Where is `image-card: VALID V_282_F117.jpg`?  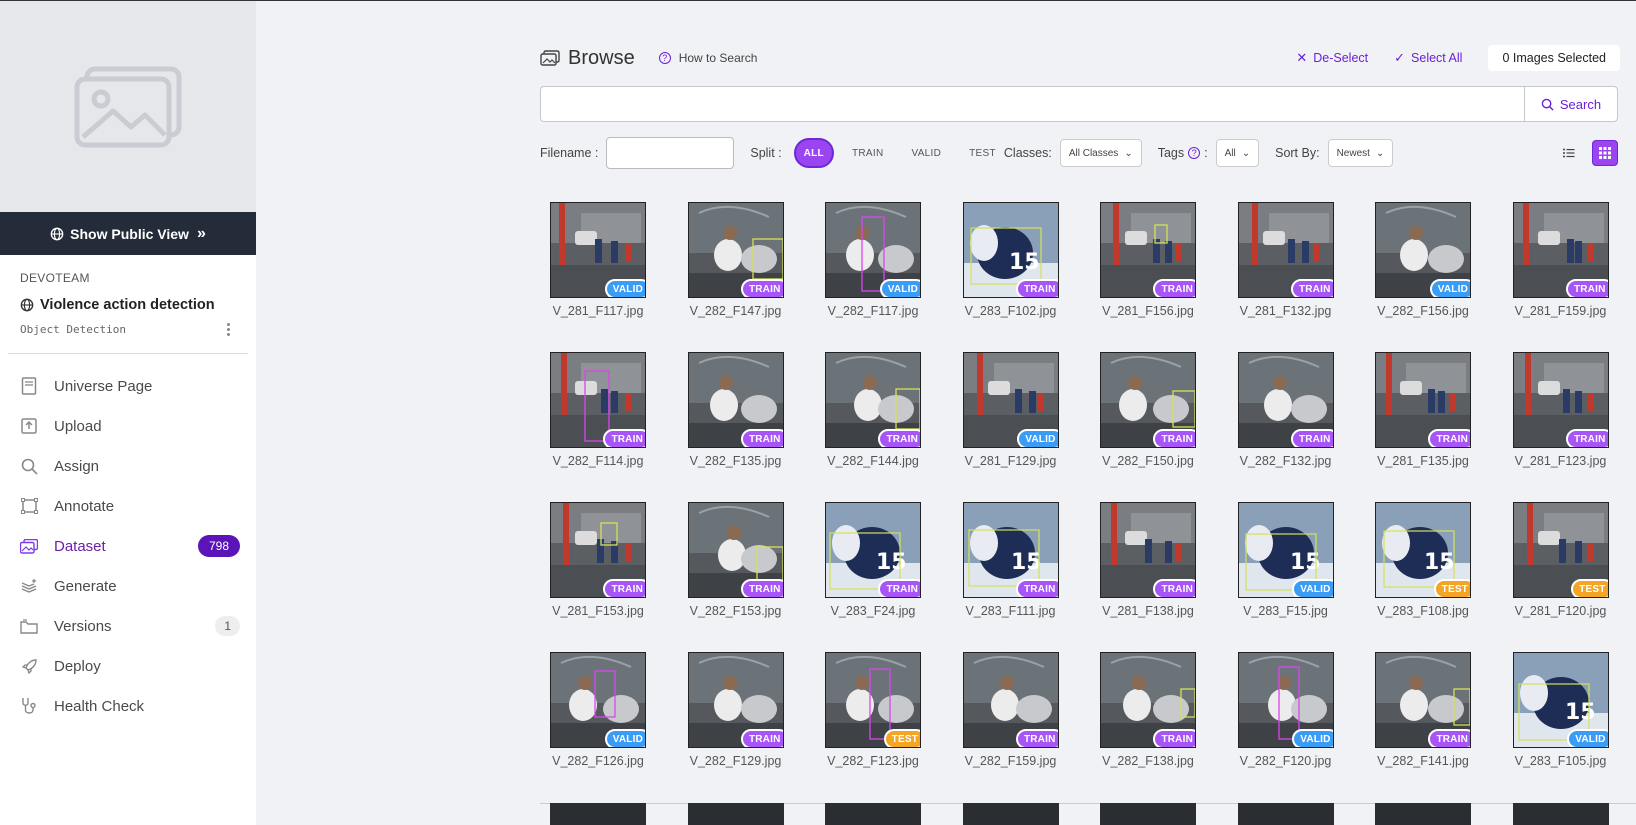
image-card: VALID V_282_F117.jpg is located at coordinates (873, 277).